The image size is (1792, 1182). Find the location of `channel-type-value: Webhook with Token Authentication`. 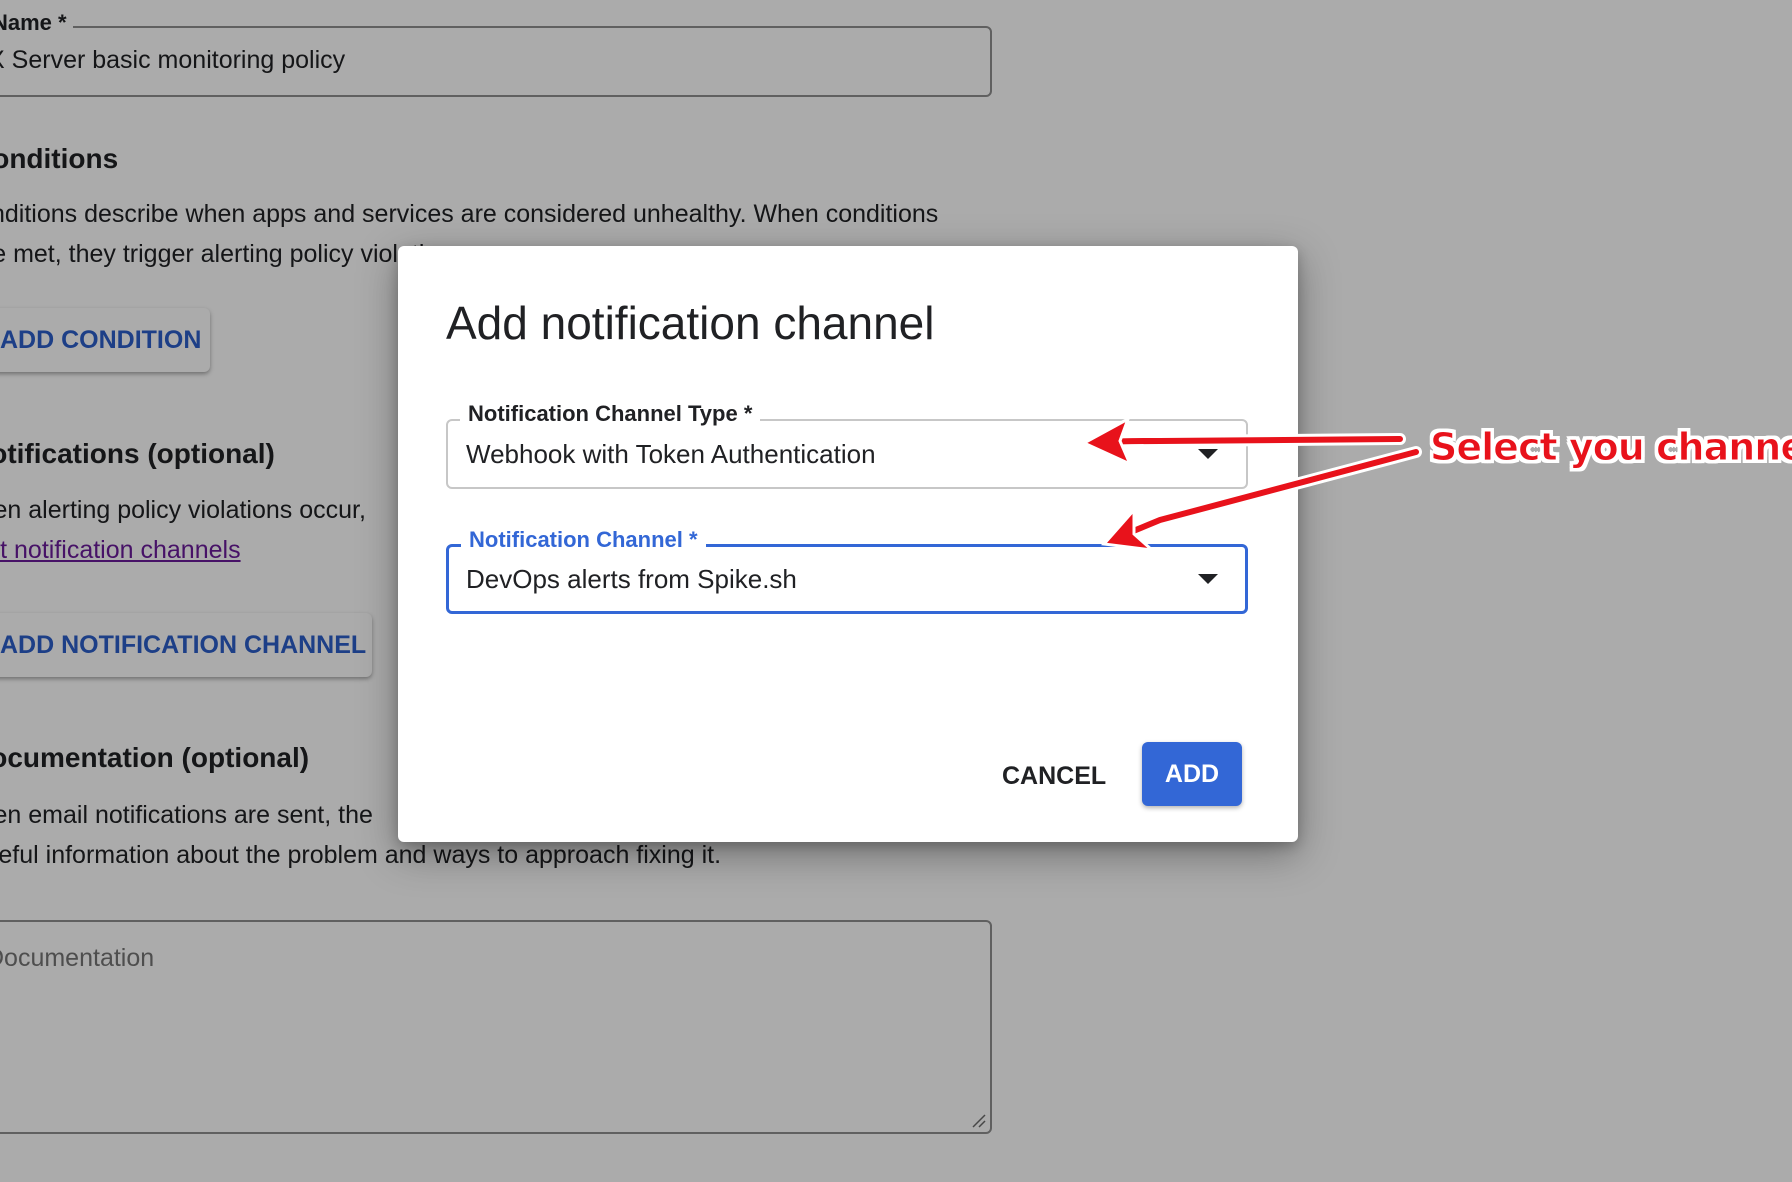

channel-type-value: Webhook with Token Authentication is located at coordinates (671, 454).